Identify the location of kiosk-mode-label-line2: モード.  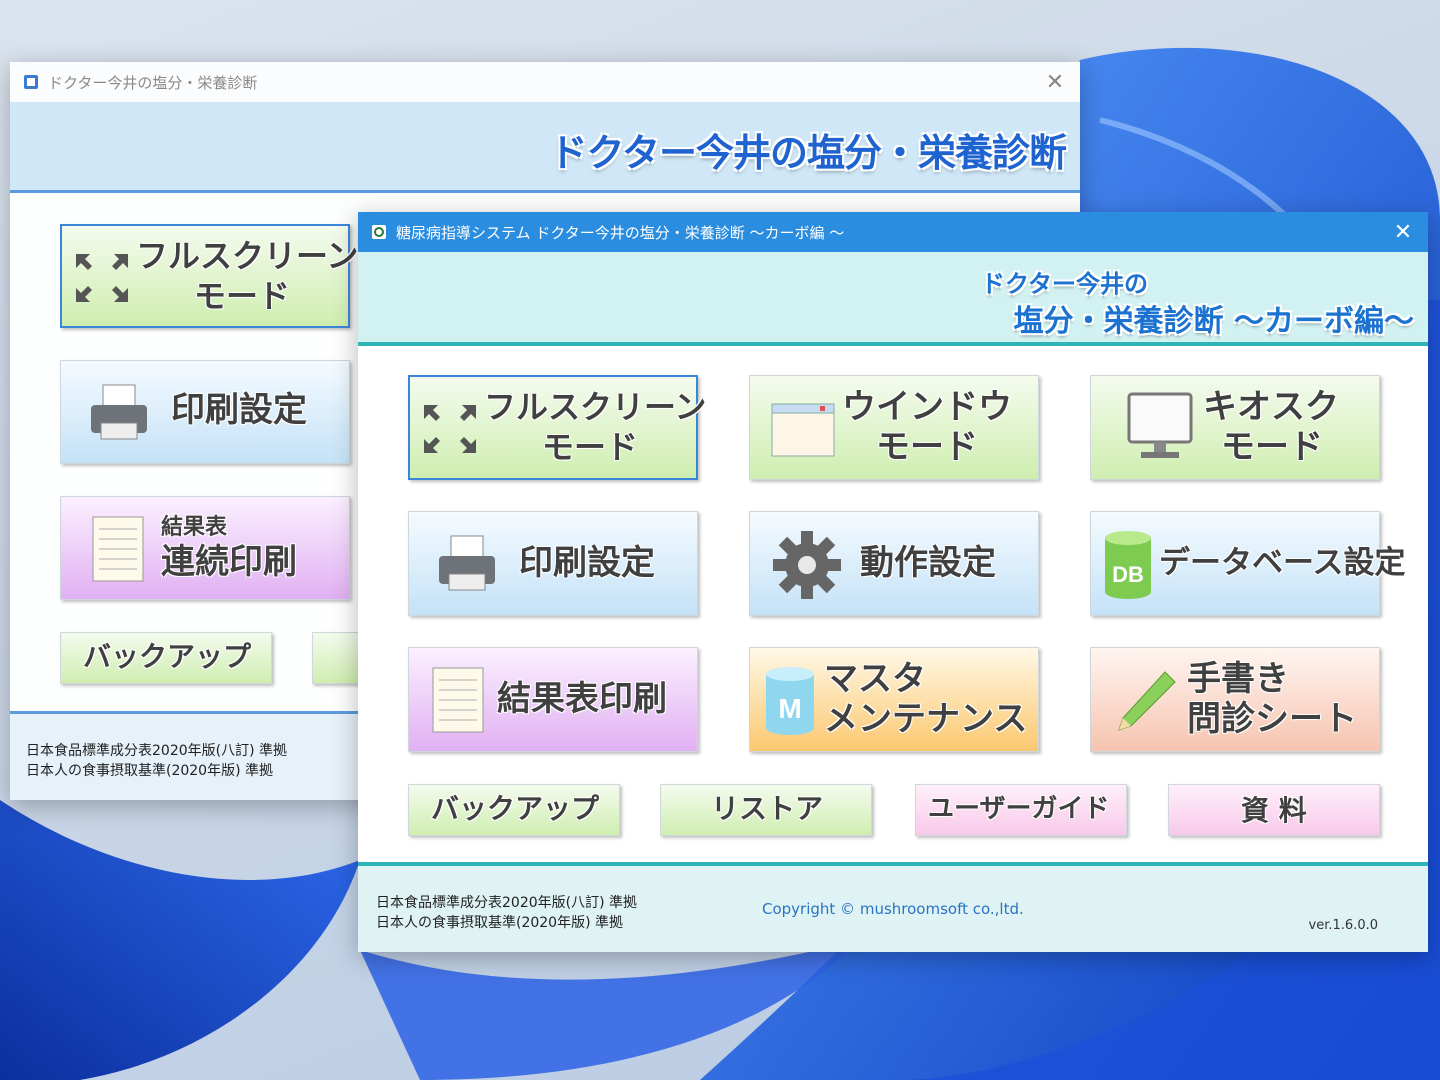
(1272, 447).